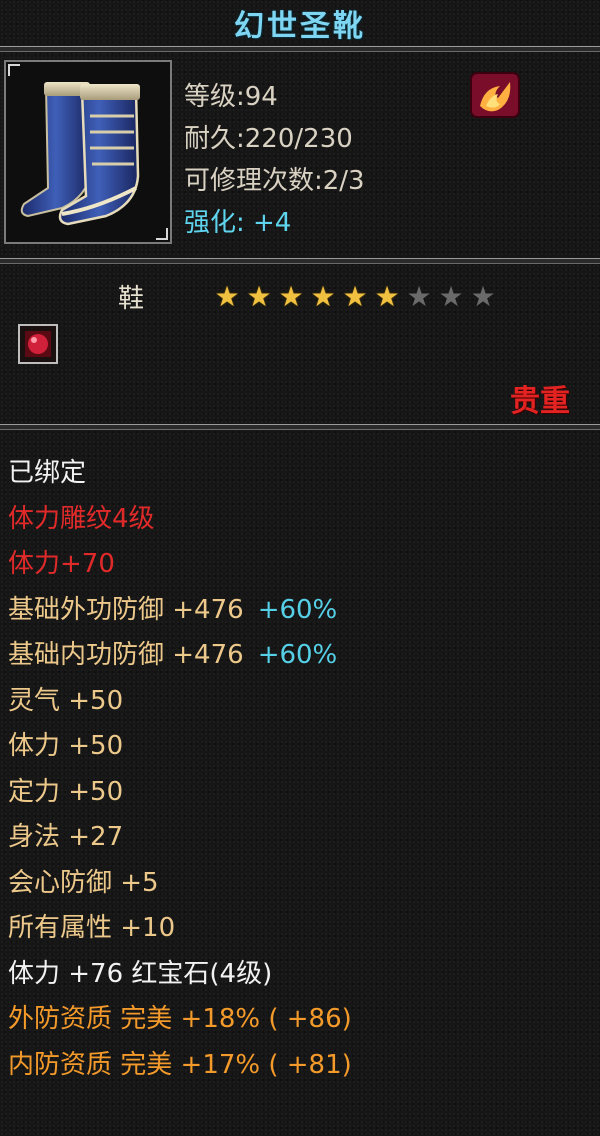 The image size is (600, 1136). I want to click on attribute-line: 外防资质 完美 +18% ( +86), so click(180, 1016).